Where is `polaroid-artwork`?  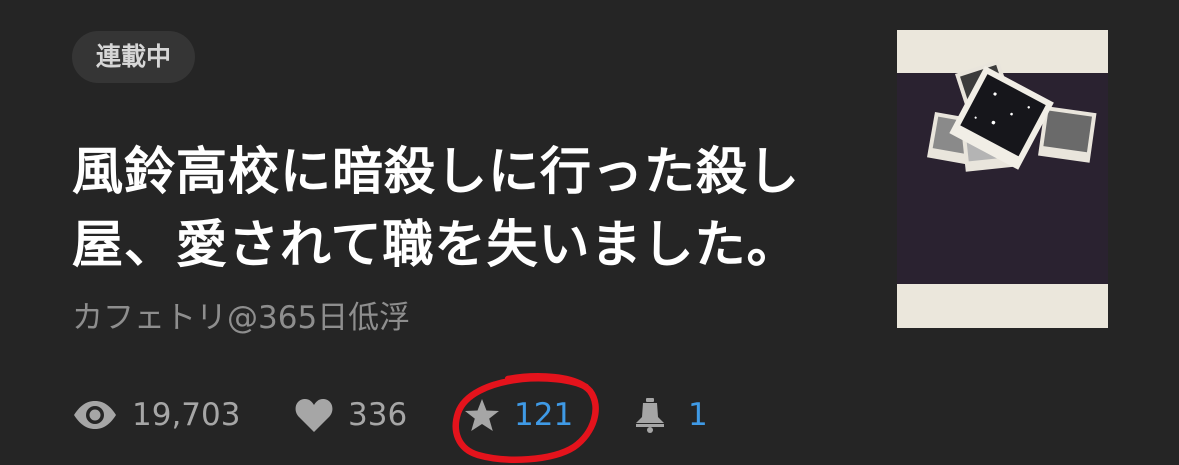
polaroid-artwork is located at coordinates (1012, 115).